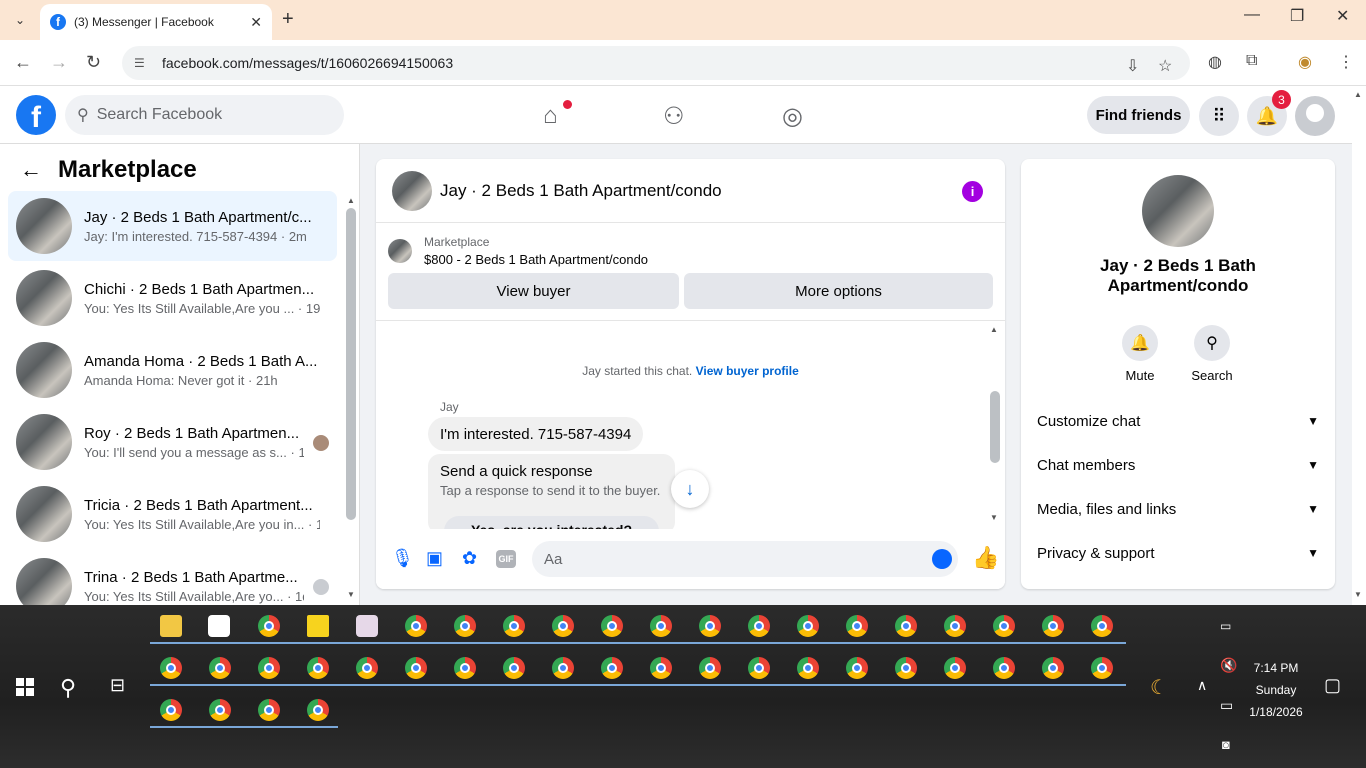  I want to click on more-options-button: More options, so click(838, 291).